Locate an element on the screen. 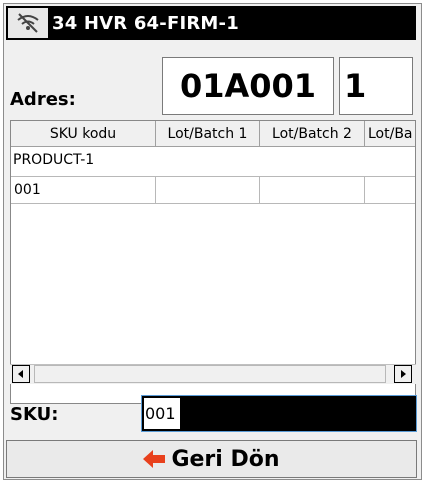 The width and height of the screenshot is (428, 484). address-label: Adres: is located at coordinates (43, 99).